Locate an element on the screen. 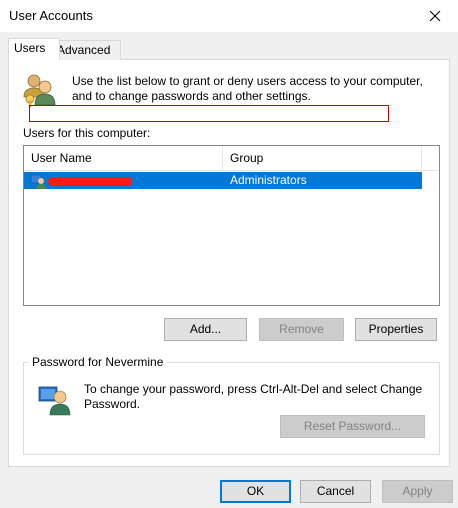 This screenshot has width=458, height=508. tab-users: Users is located at coordinates (34, 49).